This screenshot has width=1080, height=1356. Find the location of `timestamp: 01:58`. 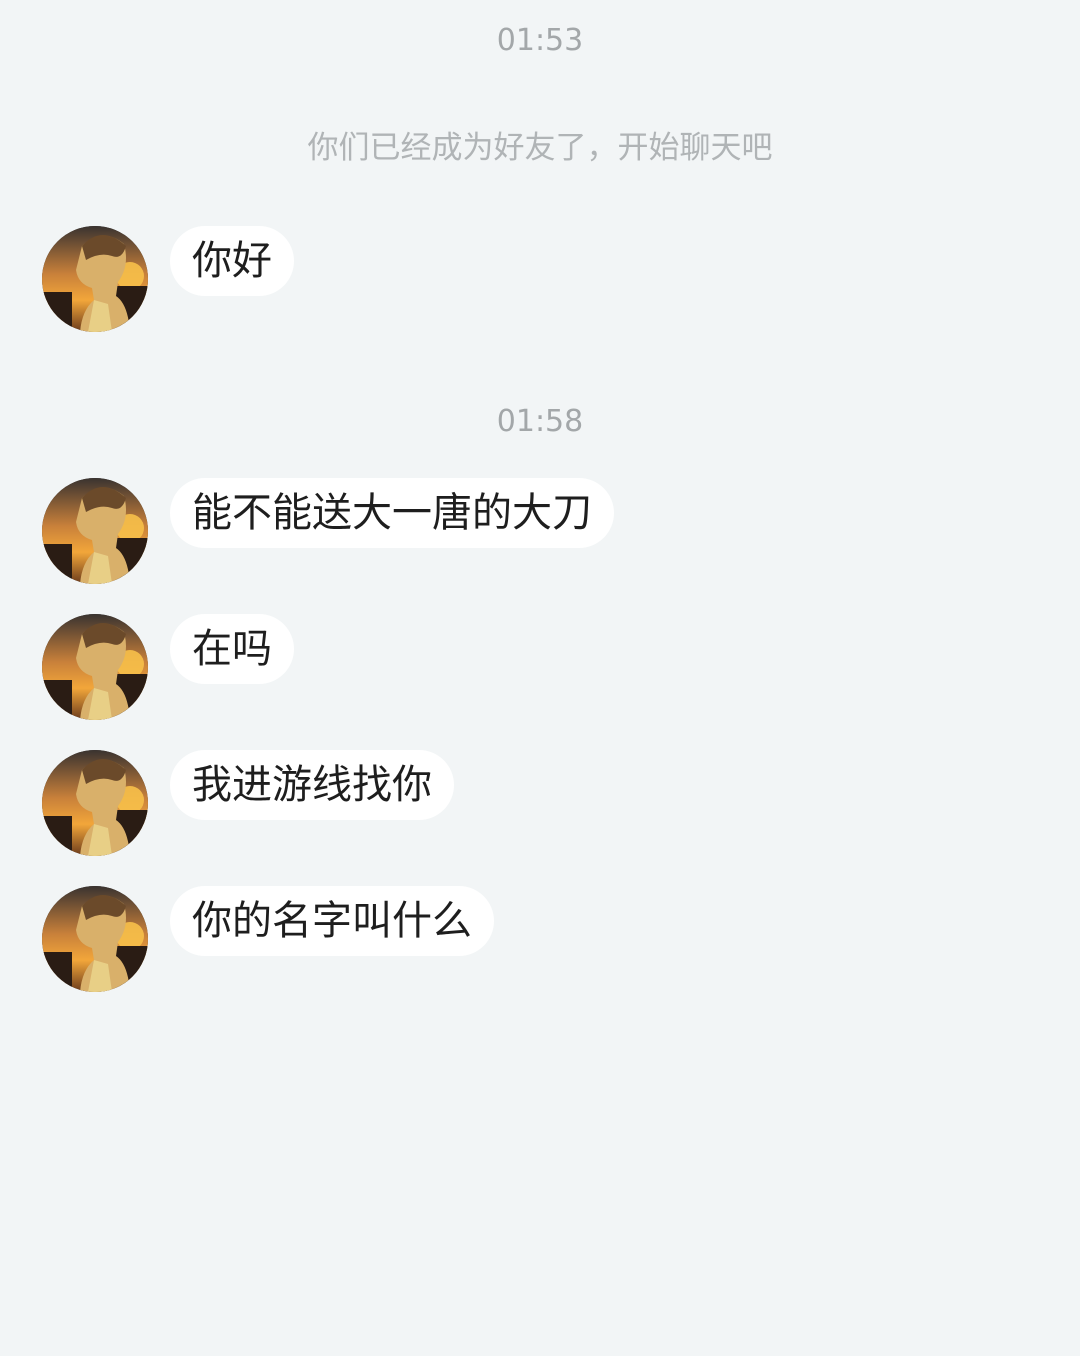

timestamp: 01:58 is located at coordinates (540, 421).